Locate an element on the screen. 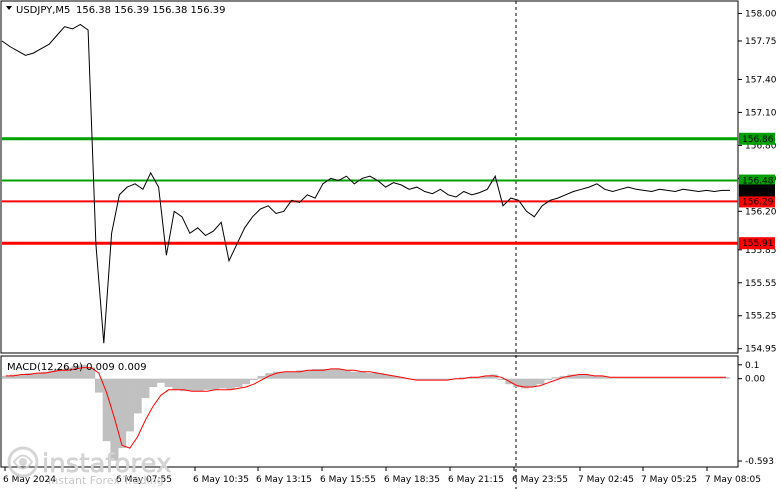 This screenshot has height=489, width=781. level-label: 156.86 is located at coordinates (758, 140).